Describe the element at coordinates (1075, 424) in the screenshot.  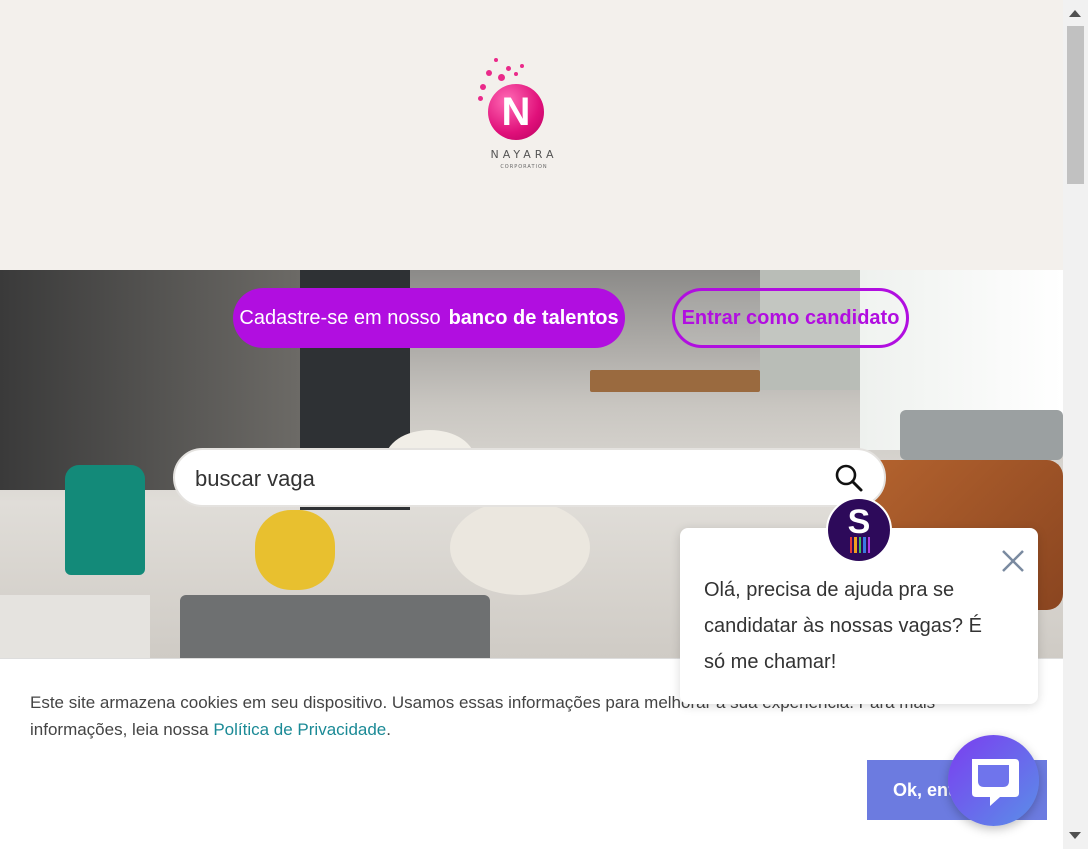
I see `page-scrollbar` at that location.